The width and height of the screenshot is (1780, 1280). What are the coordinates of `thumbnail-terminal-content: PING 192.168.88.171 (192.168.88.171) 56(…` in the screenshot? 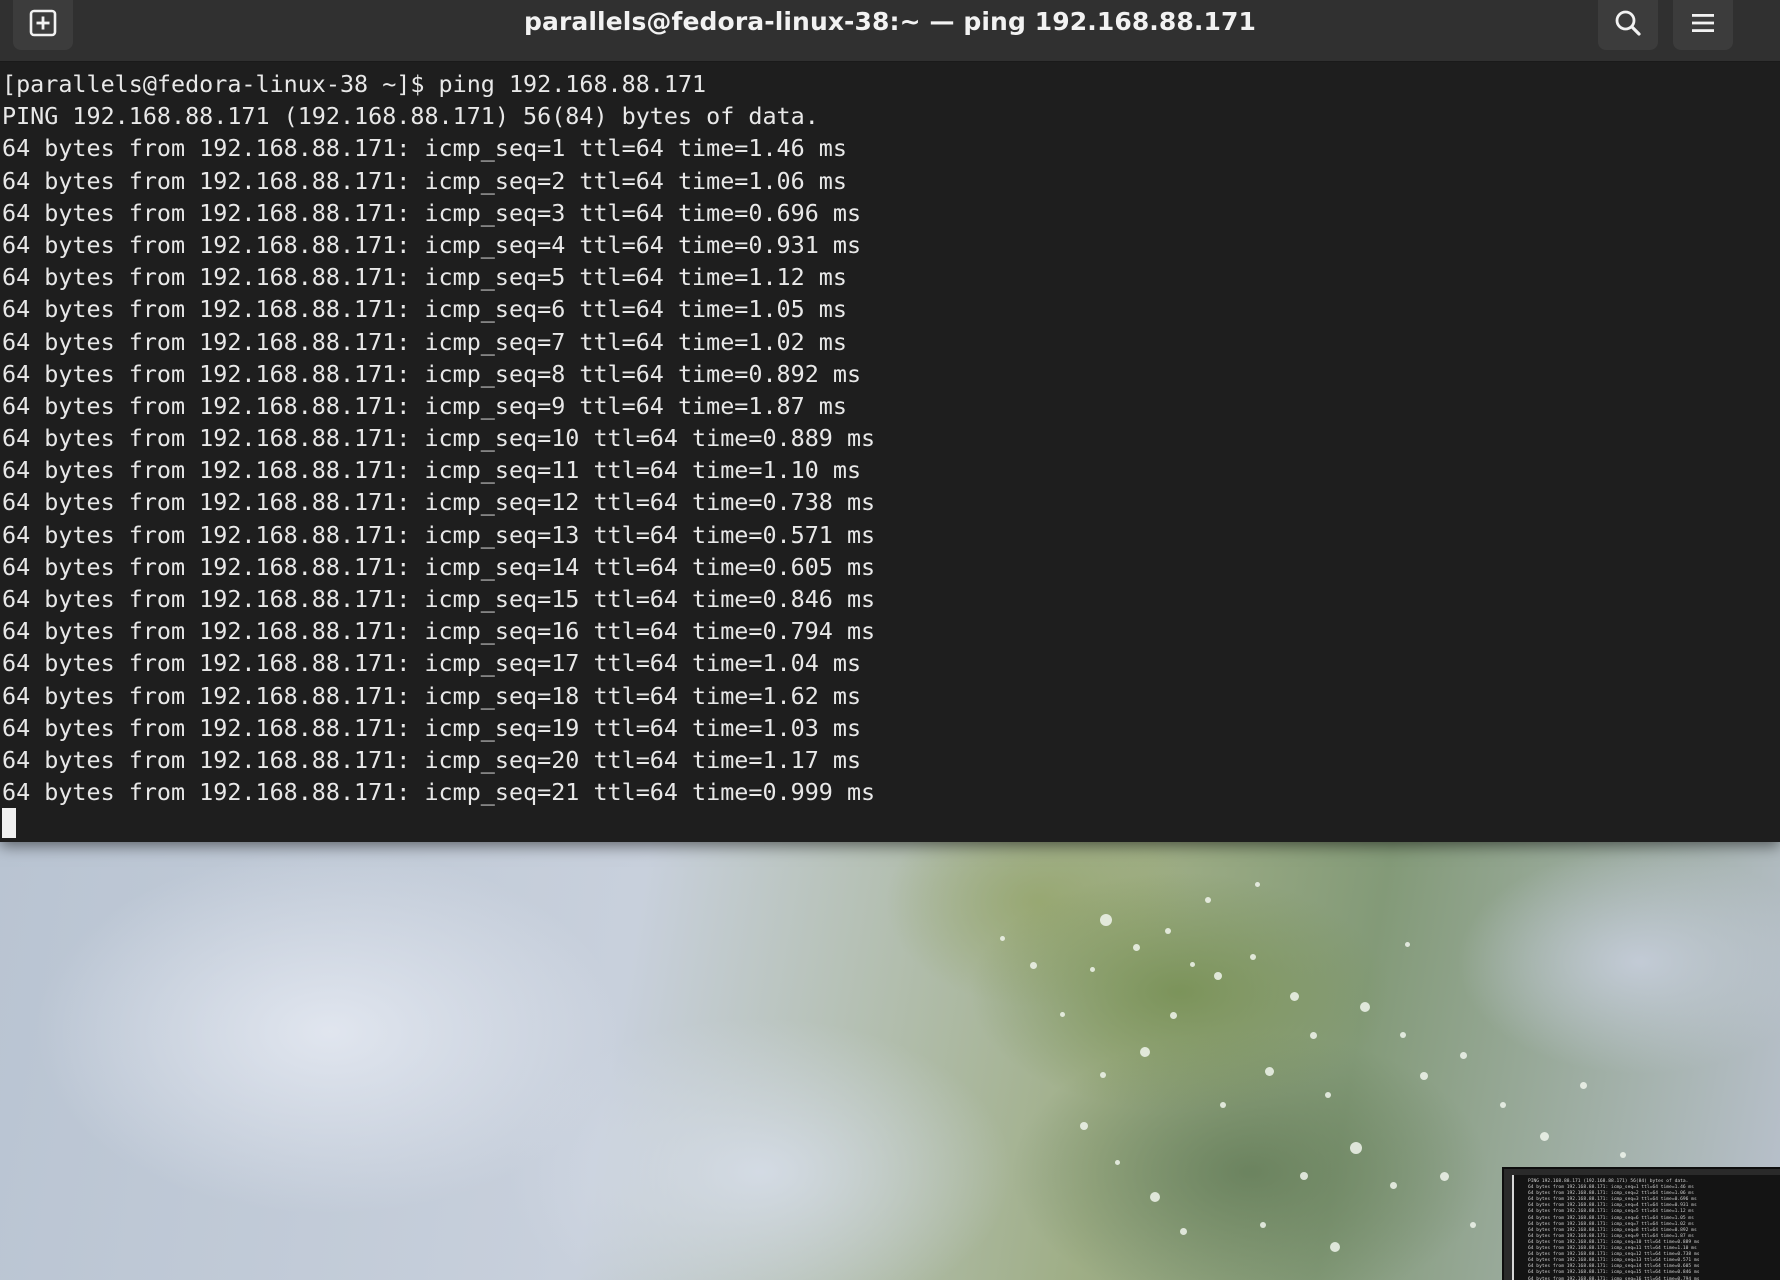 It's located at (1646, 1227).